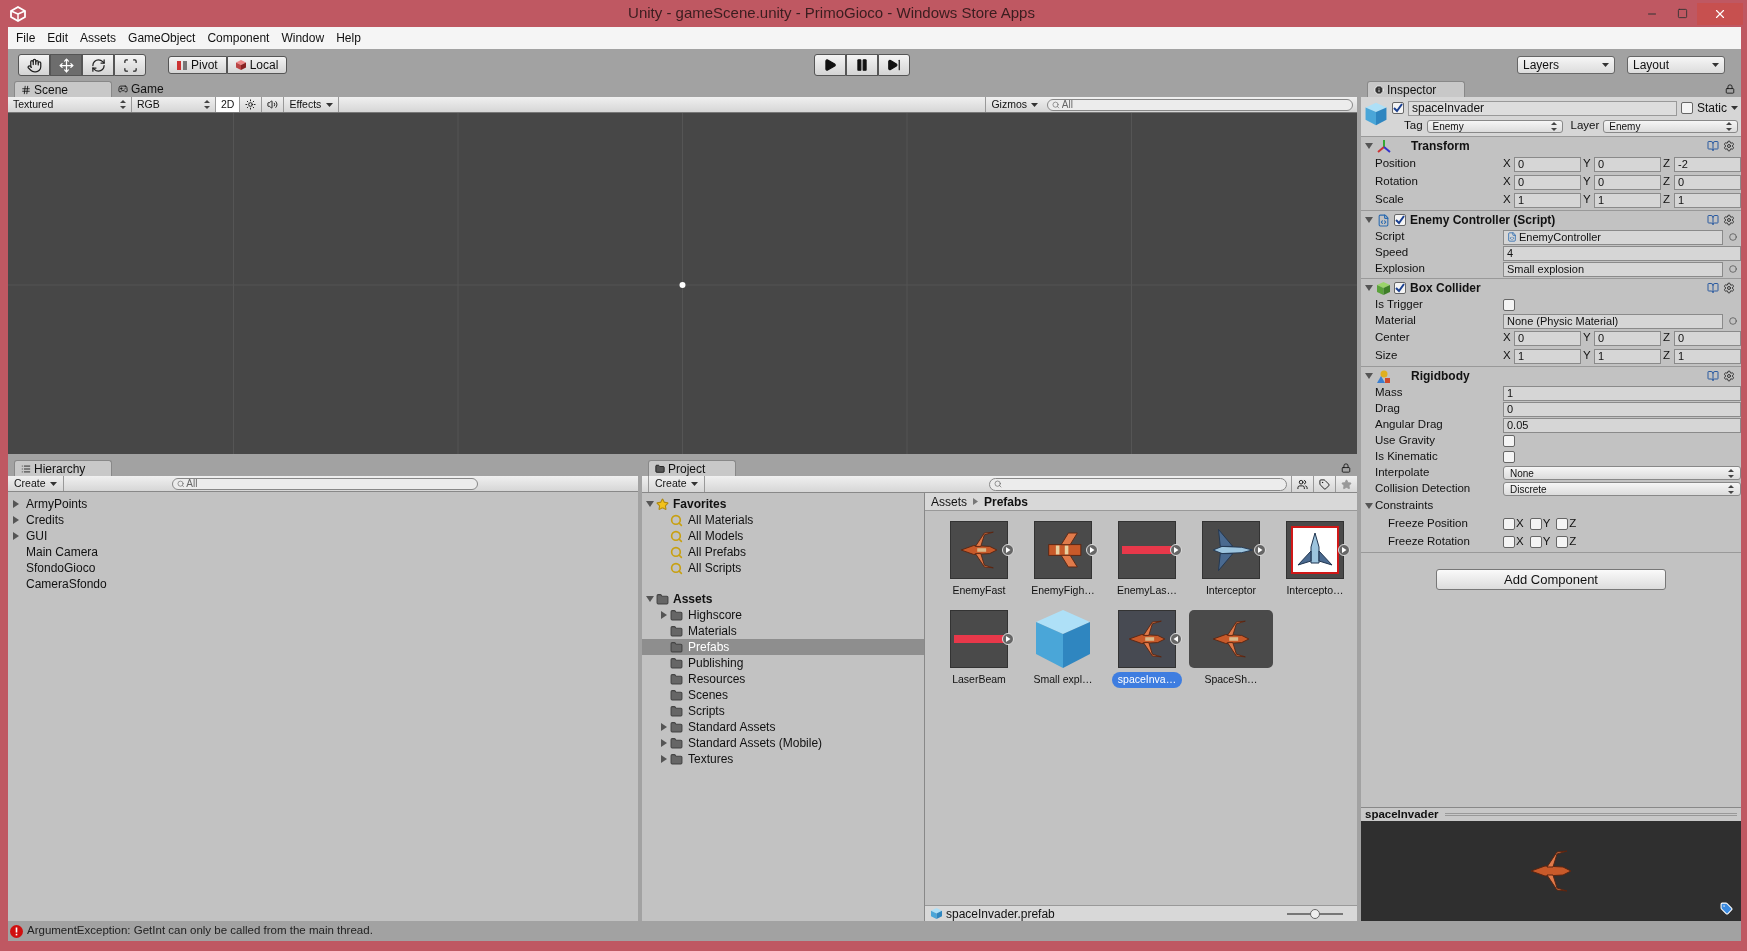 This screenshot has width=1747, height=951. What do you see at coordinates (1613, 237) in the screenshot?
I see `object-field: EnemyController` at bounding box center [1613, 237].